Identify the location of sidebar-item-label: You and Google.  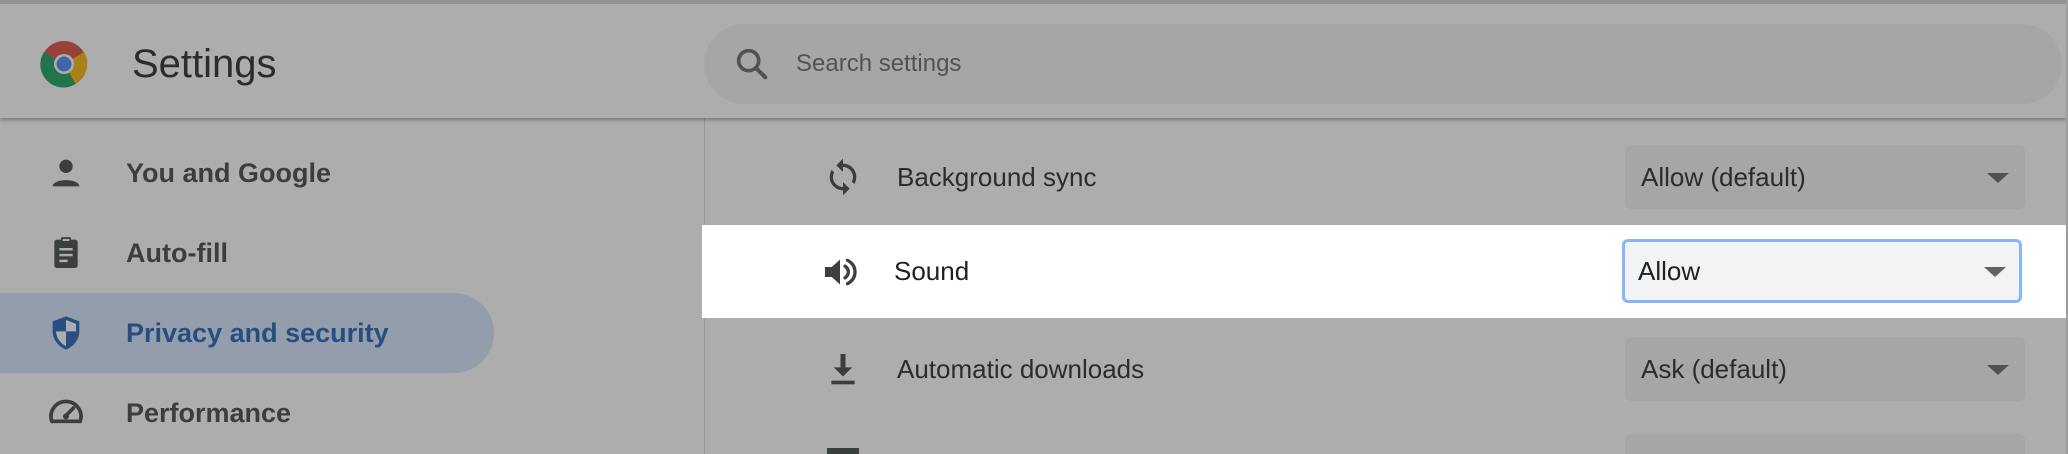
(228, 173).